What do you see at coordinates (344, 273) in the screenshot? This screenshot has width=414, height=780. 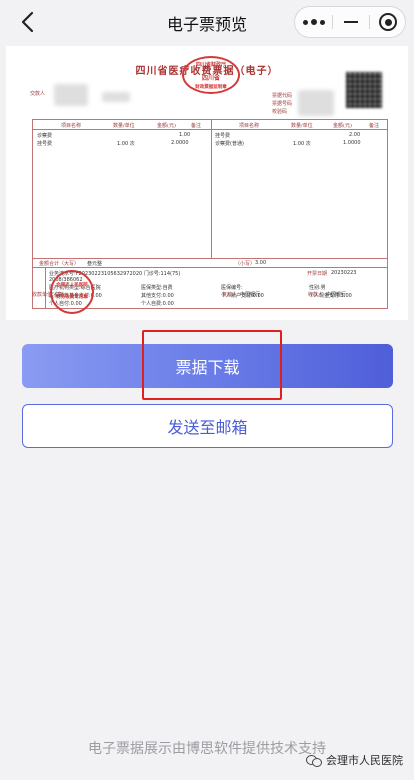 I see `invoice-date-value: 20230223` at bounding box center [344, 273].